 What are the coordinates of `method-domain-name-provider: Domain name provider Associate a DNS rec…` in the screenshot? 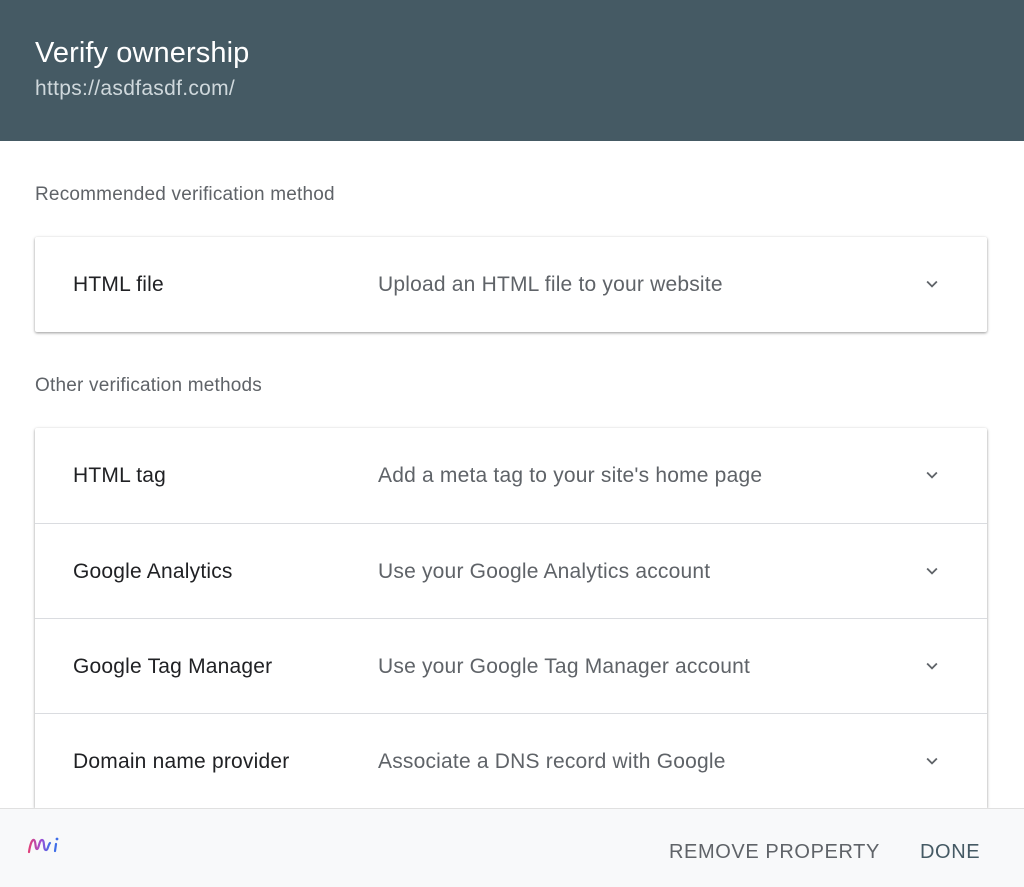 It's located at (511, 760).